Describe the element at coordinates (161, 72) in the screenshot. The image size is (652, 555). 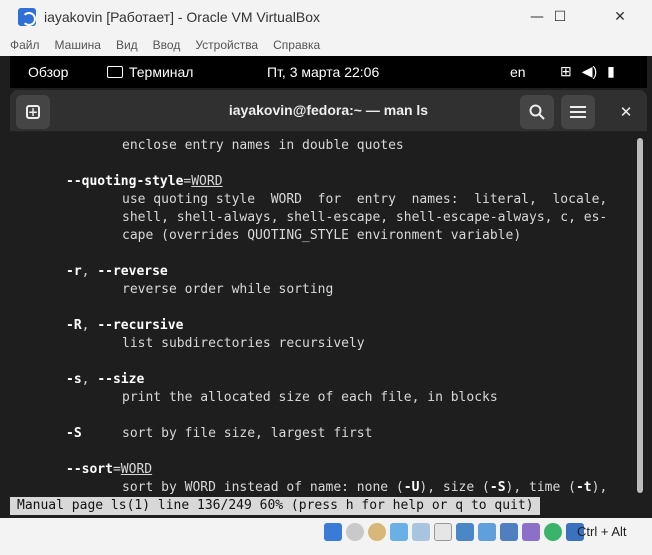
I see `app-menu-label: Терминал` at that location.